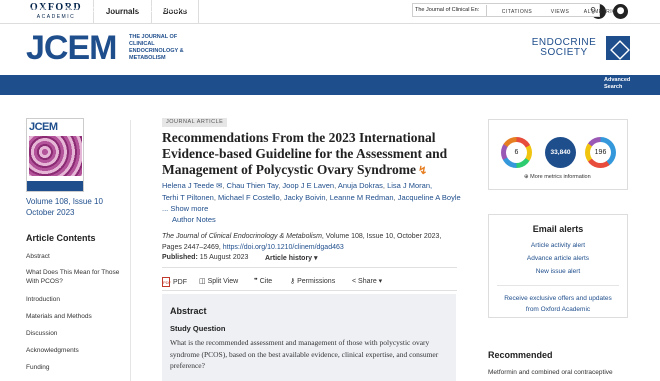 This screenshot has height=381, width=660. I want to click on author-link: Anuja Dokras, so click(360, 185).